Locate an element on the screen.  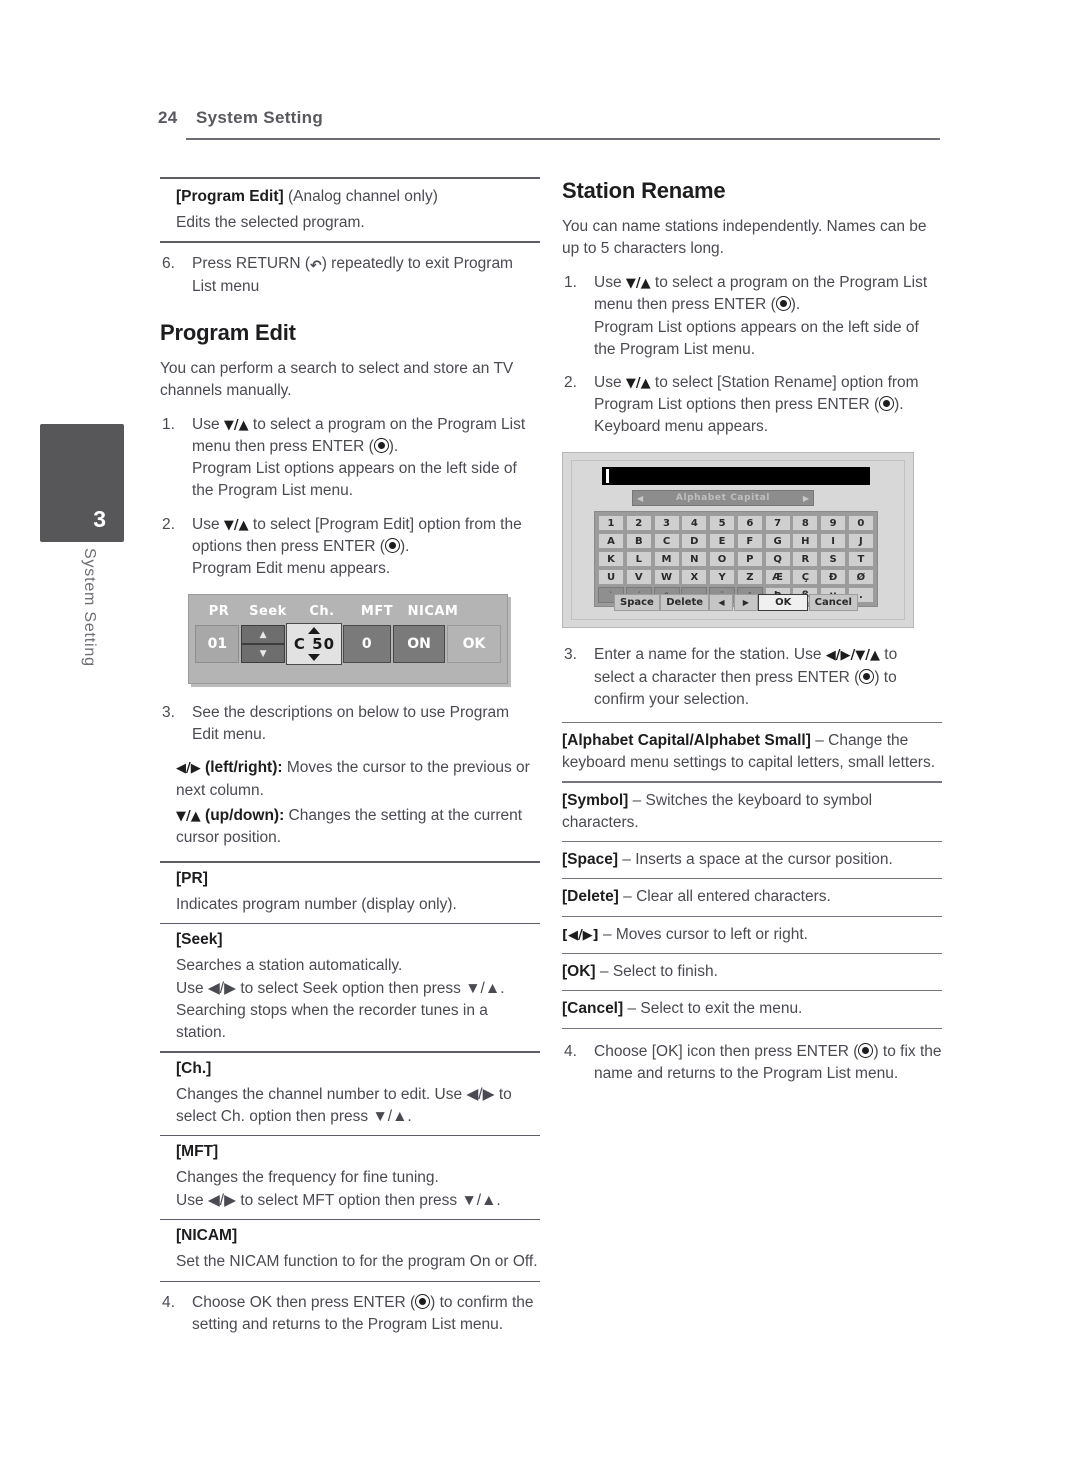
keyboard-right-button: ▶ is located at coordinates (745, 603).